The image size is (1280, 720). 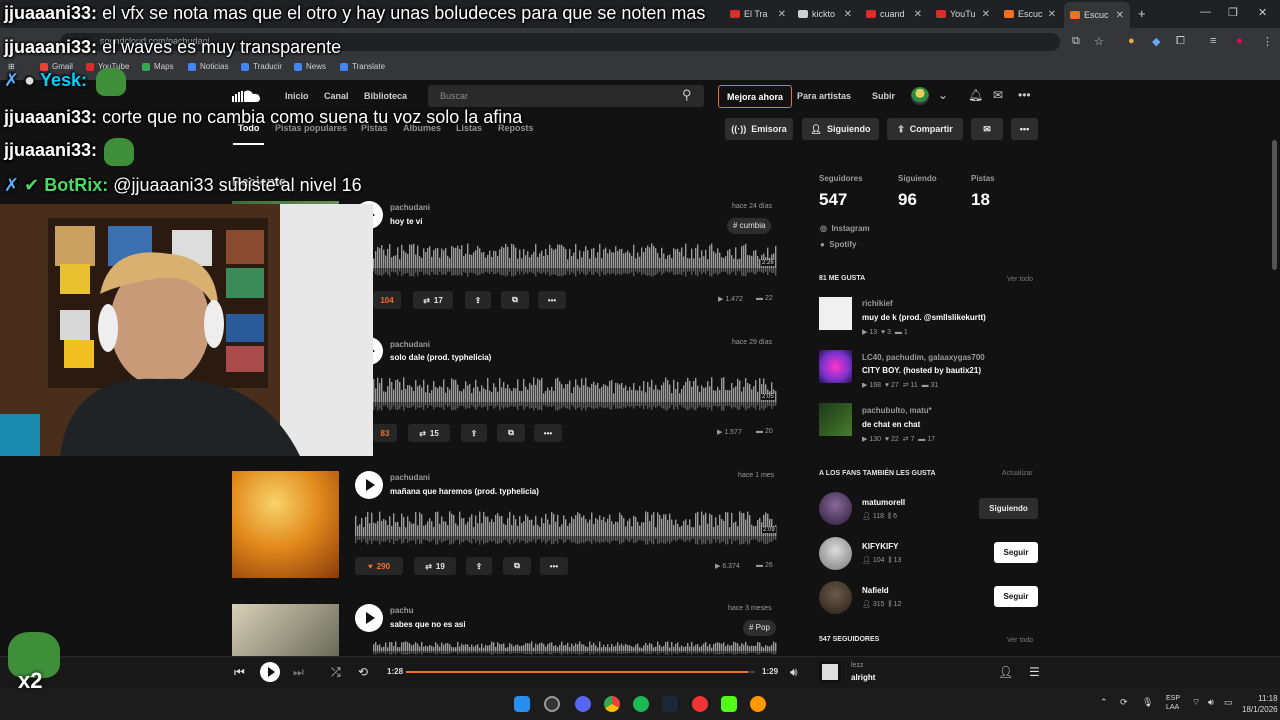 What do you see at coordinates (924, 317) in the screenshot?
I see `liked-track-title: muy de k (prod. @smllslikekurtt)` at bounding box center [924, 317].